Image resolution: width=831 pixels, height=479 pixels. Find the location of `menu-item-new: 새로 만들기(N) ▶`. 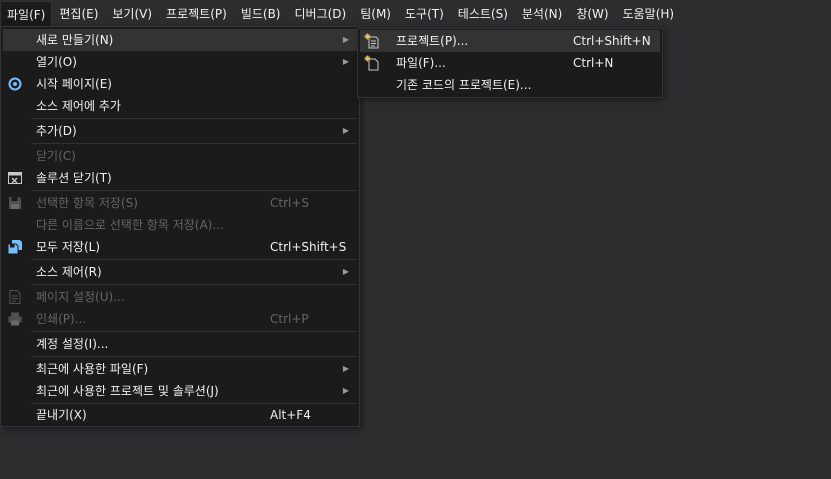

menu-item-new: 새로 만들기(N) ▶ is located at coordinates (180, 40).